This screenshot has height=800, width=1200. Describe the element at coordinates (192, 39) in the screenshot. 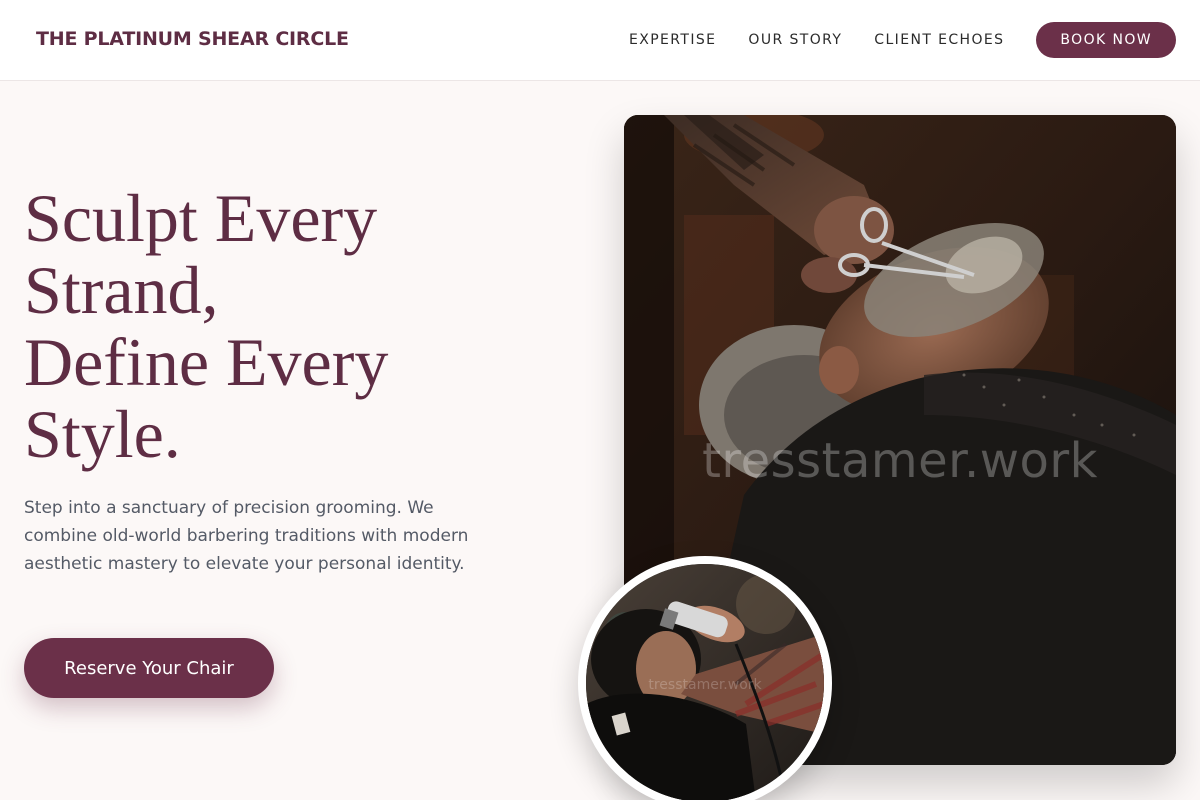

I see `brand-logo: THE PLATINUM SHEAR CIRCLE` at that location.